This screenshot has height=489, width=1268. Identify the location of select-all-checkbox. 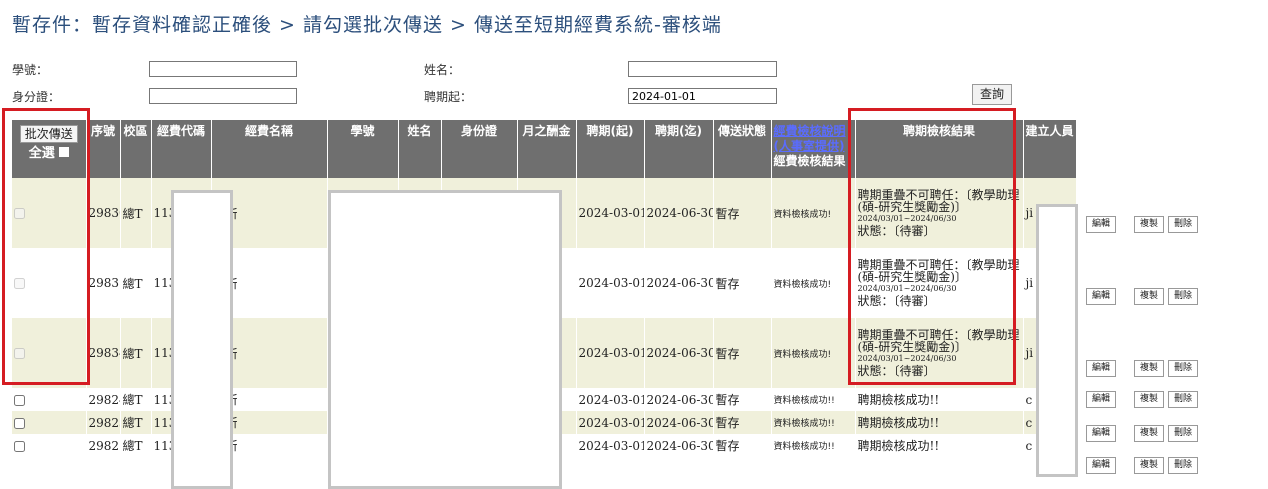
(63, 152).